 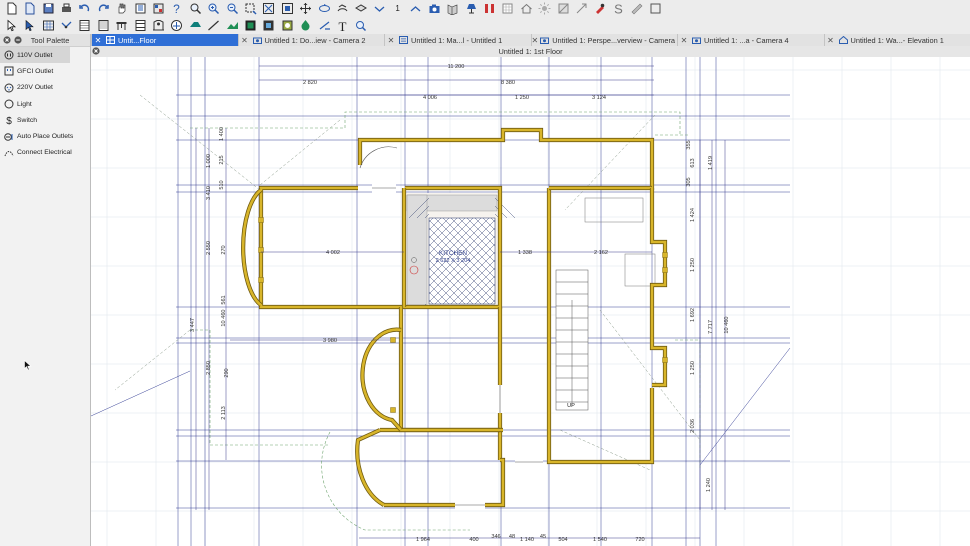 I want to click on sun-icon, so click(x=545, y=9).